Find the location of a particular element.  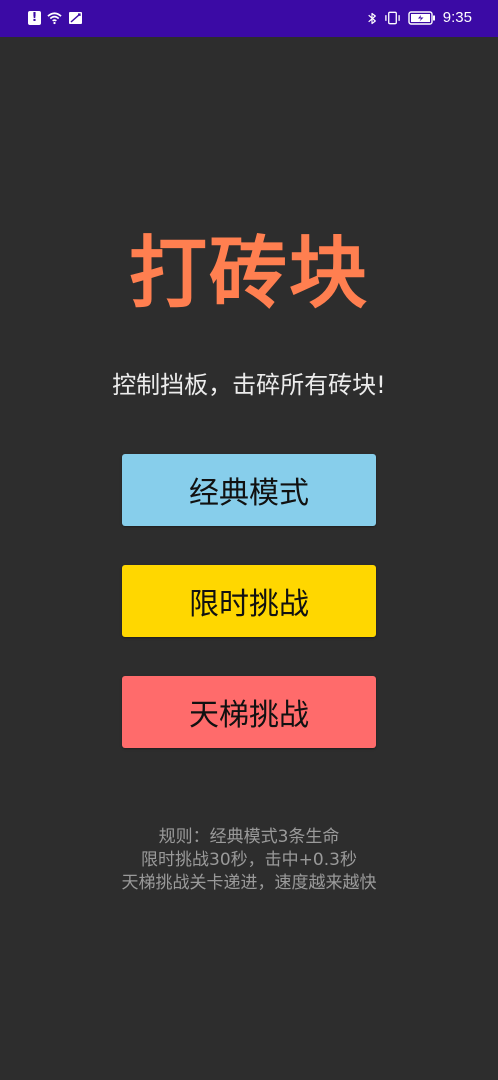

game-title: 打砖块 is located at coordinates (248, 274).